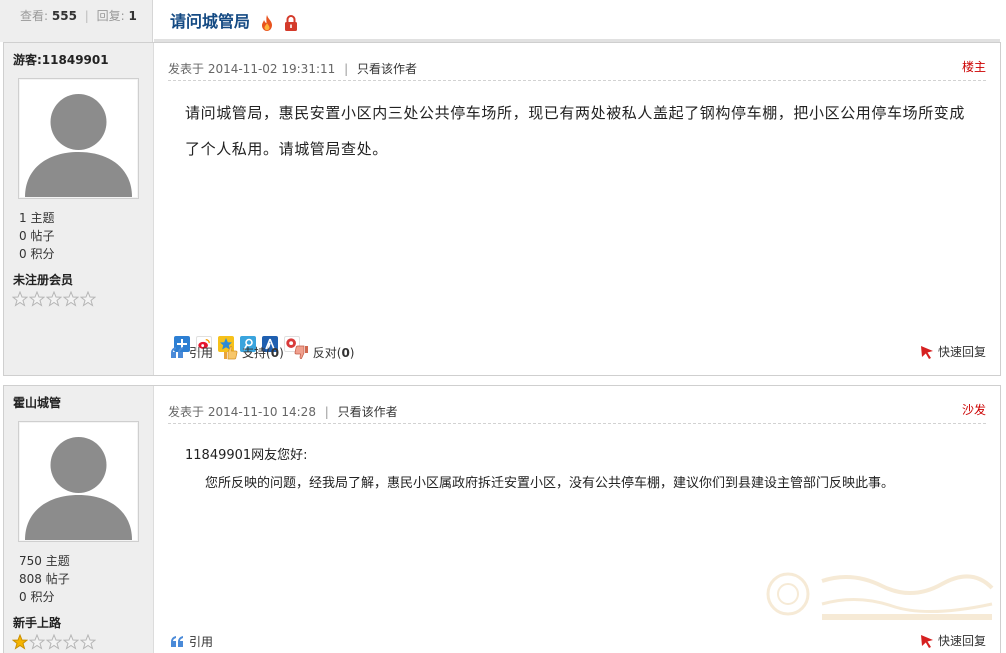  Describe the element at coordinates (252, 69) in the screenshot. I see `post-time: 发表于 2014-11-02 19:31:11` at that location.